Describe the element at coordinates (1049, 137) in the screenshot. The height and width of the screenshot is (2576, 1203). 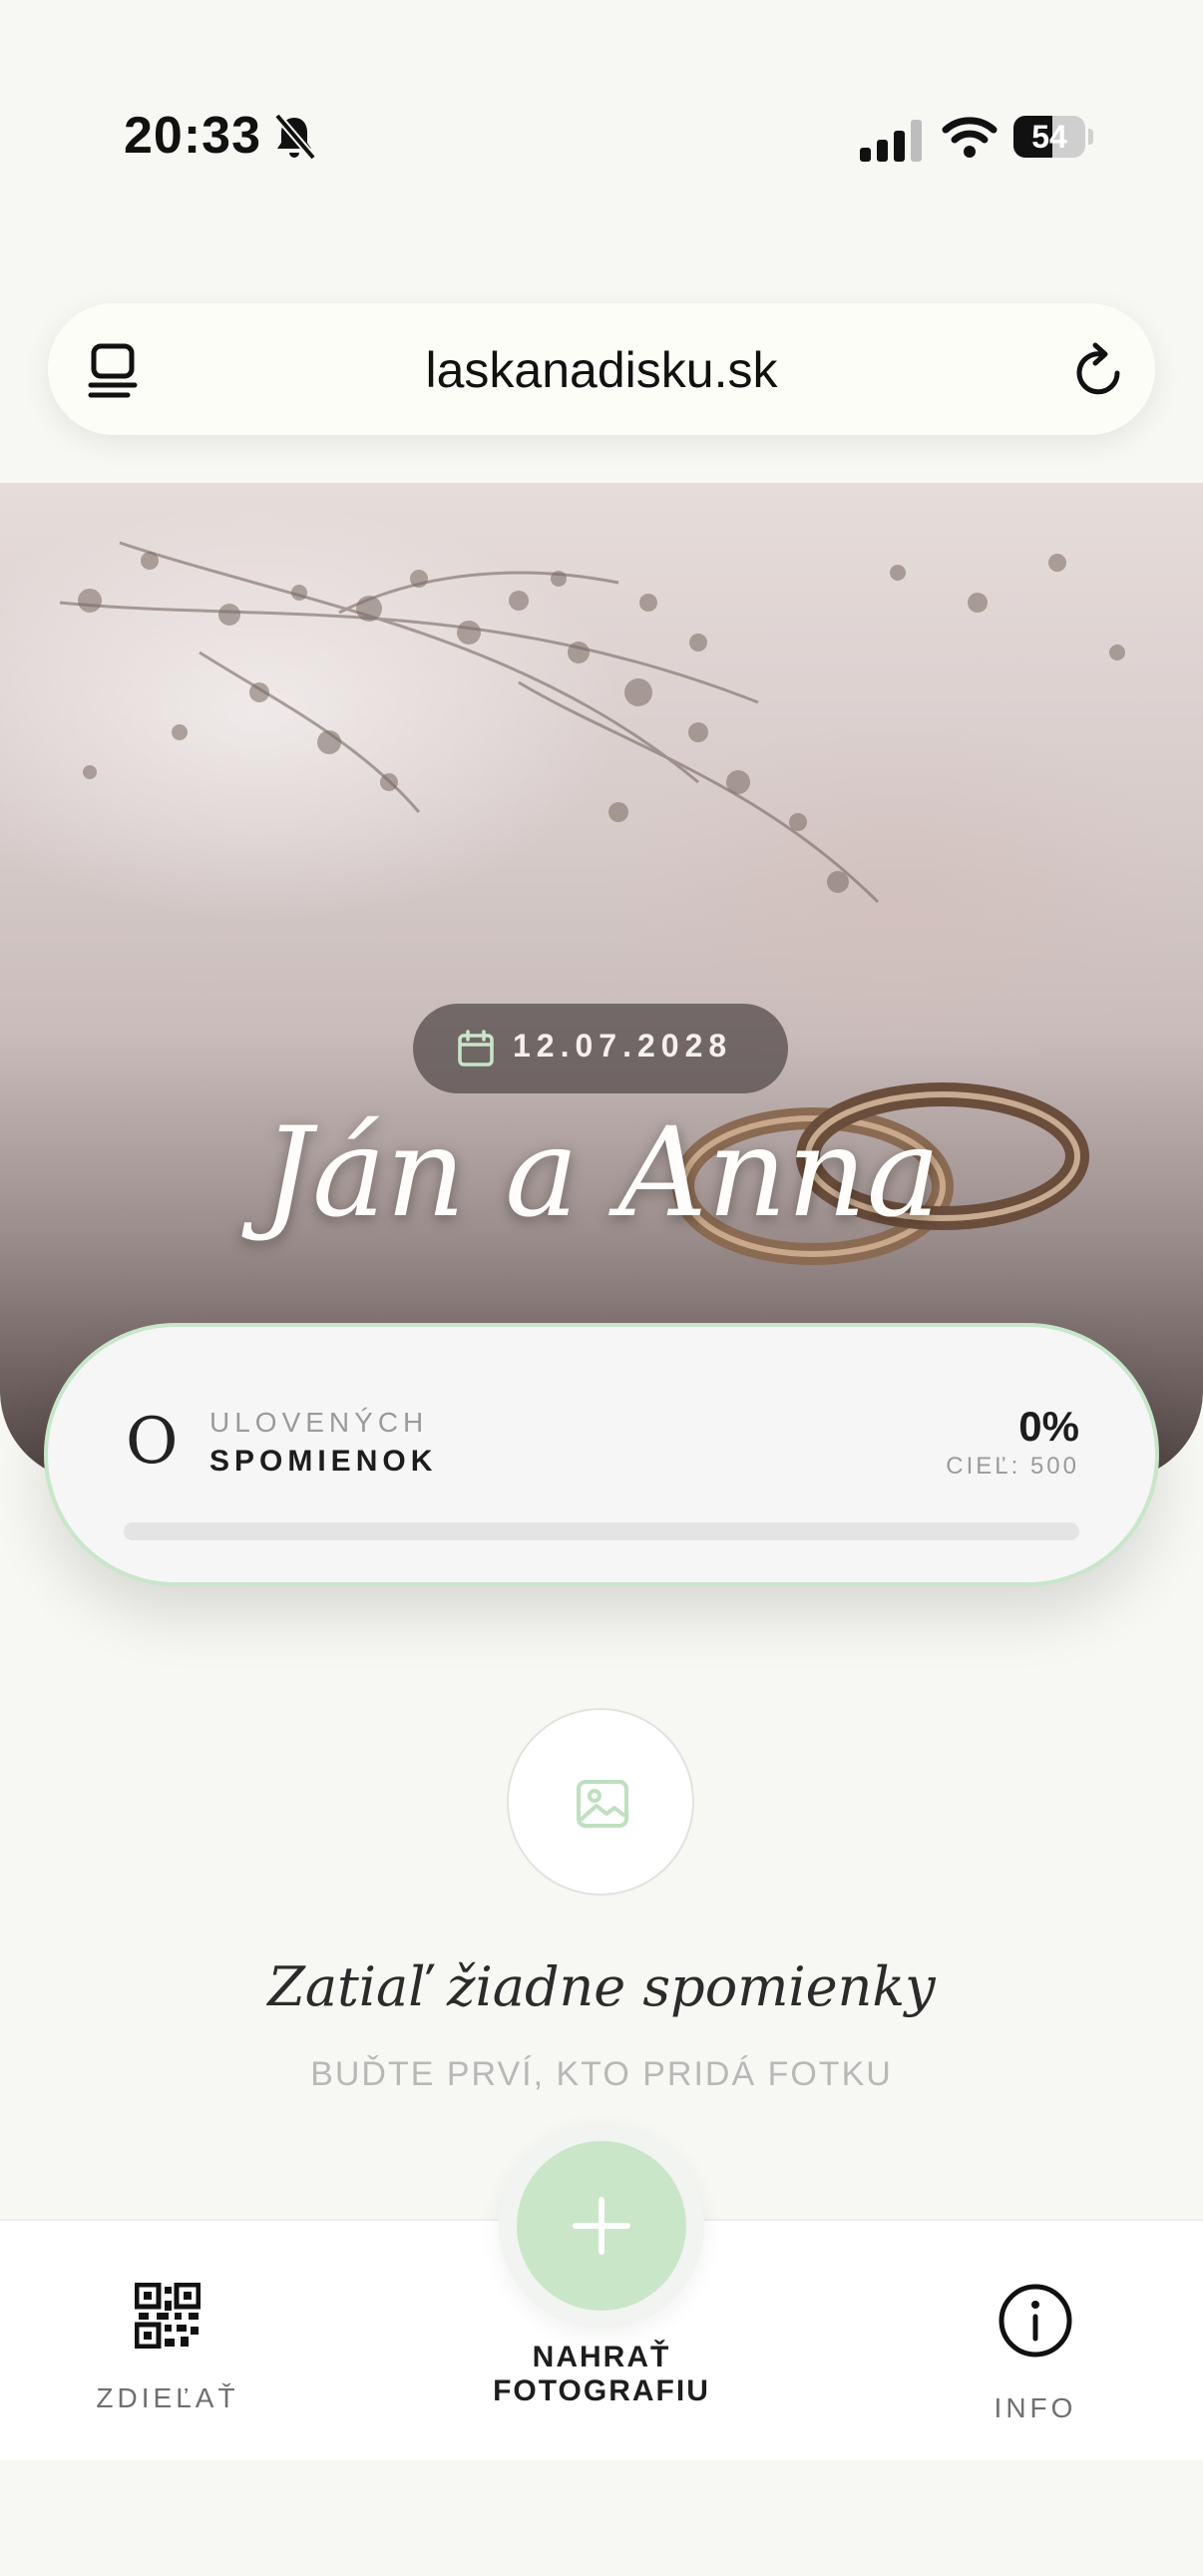
I see `battery-percent: 54` at that location.